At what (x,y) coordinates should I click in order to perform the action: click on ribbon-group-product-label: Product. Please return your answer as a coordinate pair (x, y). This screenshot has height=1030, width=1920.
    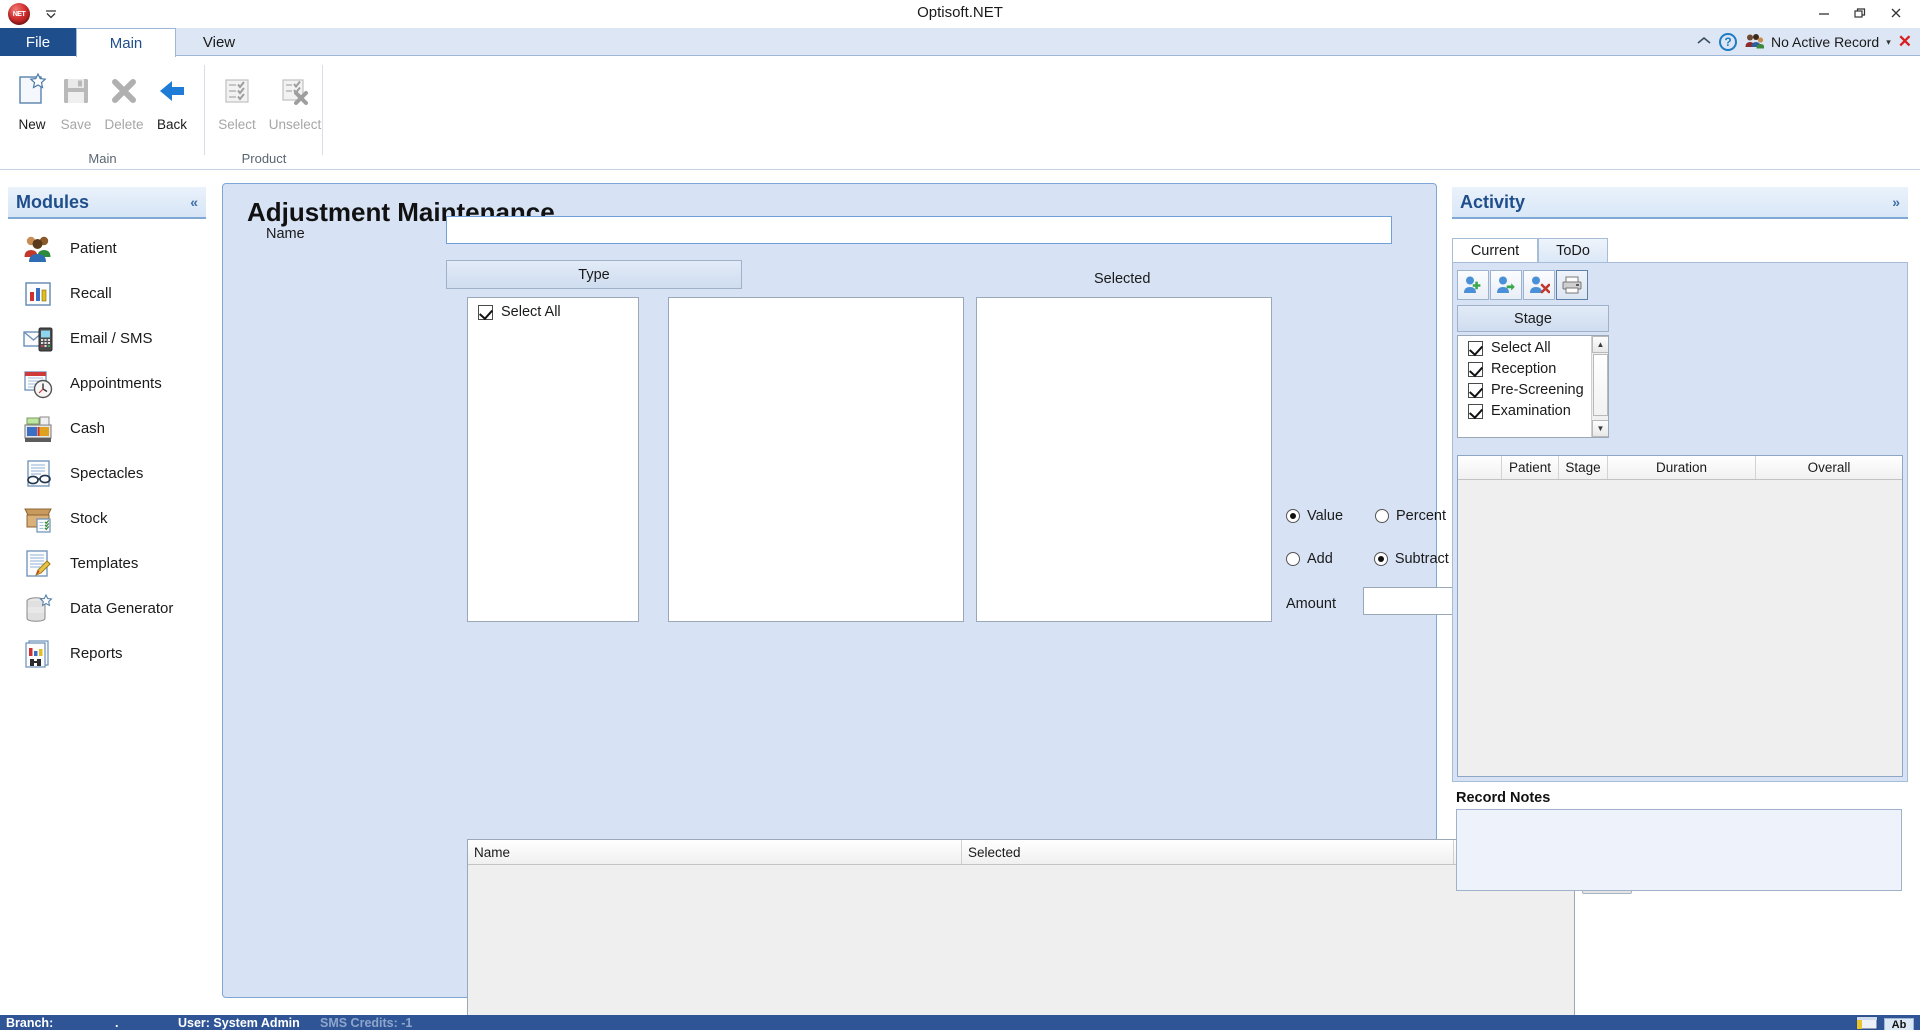
    Looking at the image, I should click on (264, 158).